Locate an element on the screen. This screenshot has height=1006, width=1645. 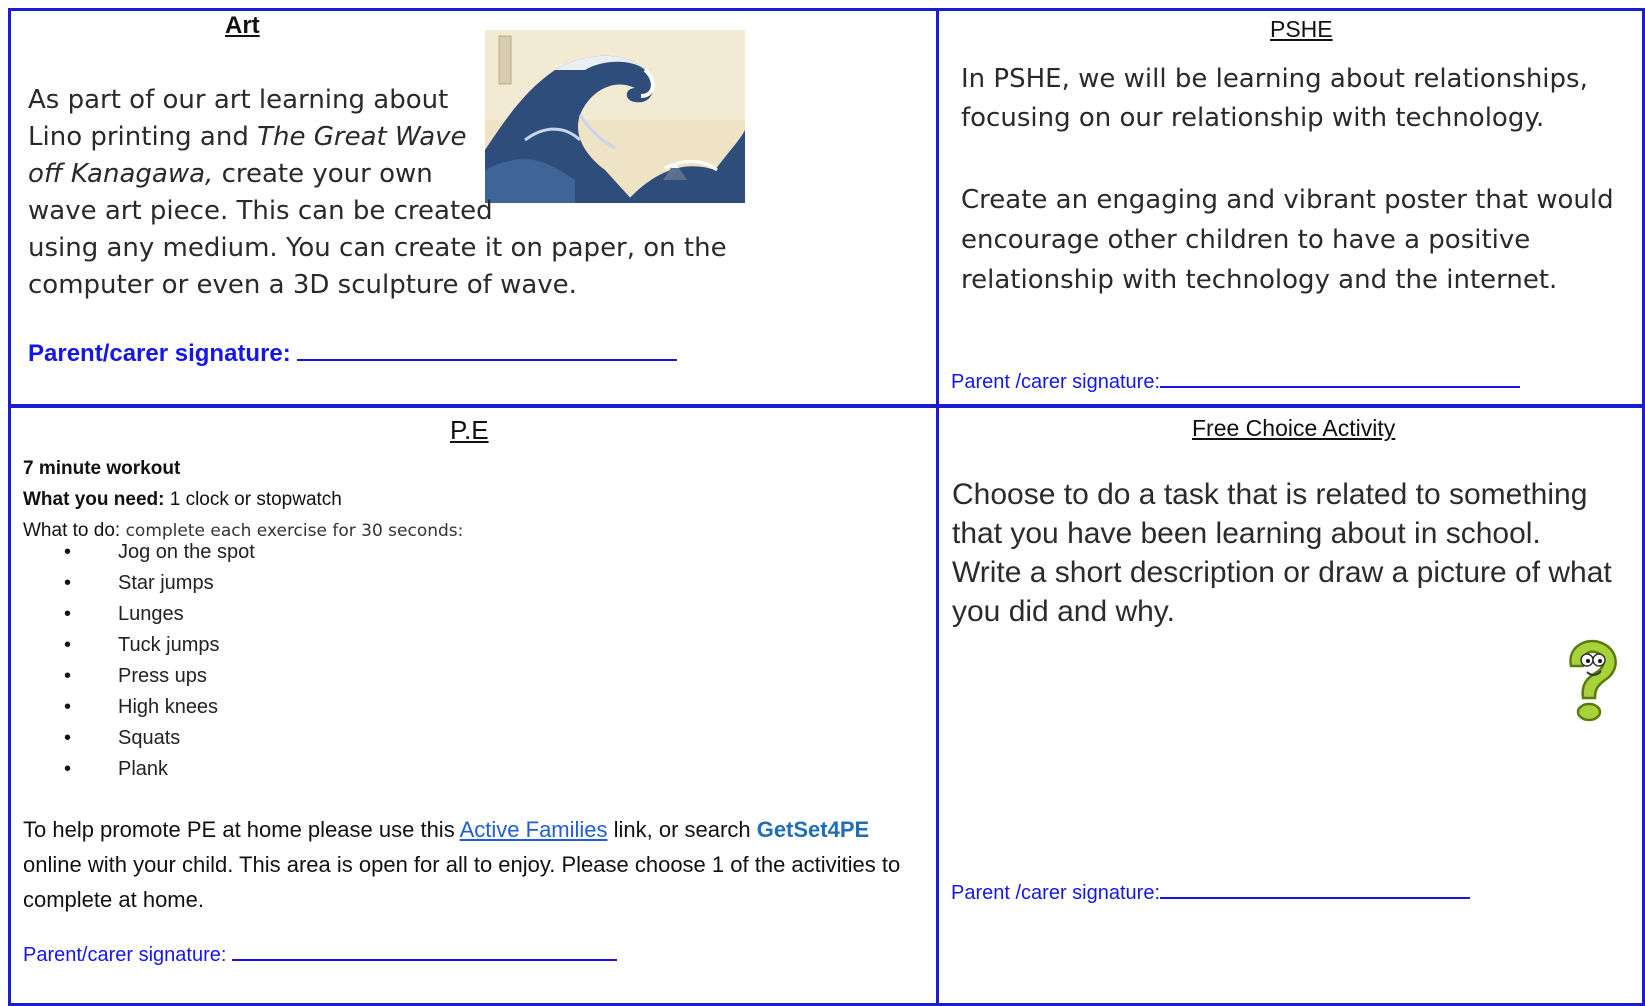
art-line-2: Lino printing and The Great Wave is located at coordinates (377, 137).